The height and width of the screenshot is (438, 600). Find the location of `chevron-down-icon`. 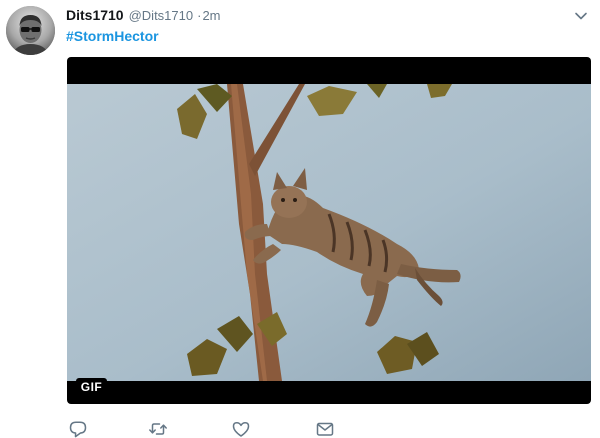

chevron-down-icon is located at coordinates (581, 16).